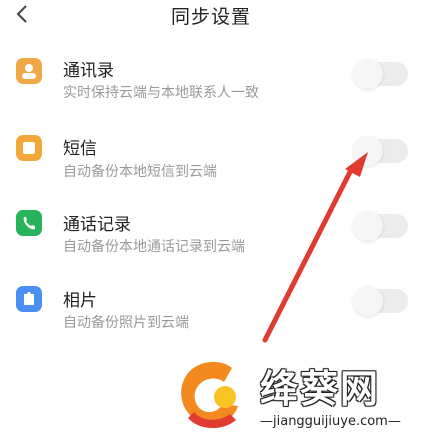 The width and height of the screenshot is (422, 440). What do you see at coordinates (80, 149) in the screenshot?
I see `sync-item-title: 短信` at bounding box center [80, 149].